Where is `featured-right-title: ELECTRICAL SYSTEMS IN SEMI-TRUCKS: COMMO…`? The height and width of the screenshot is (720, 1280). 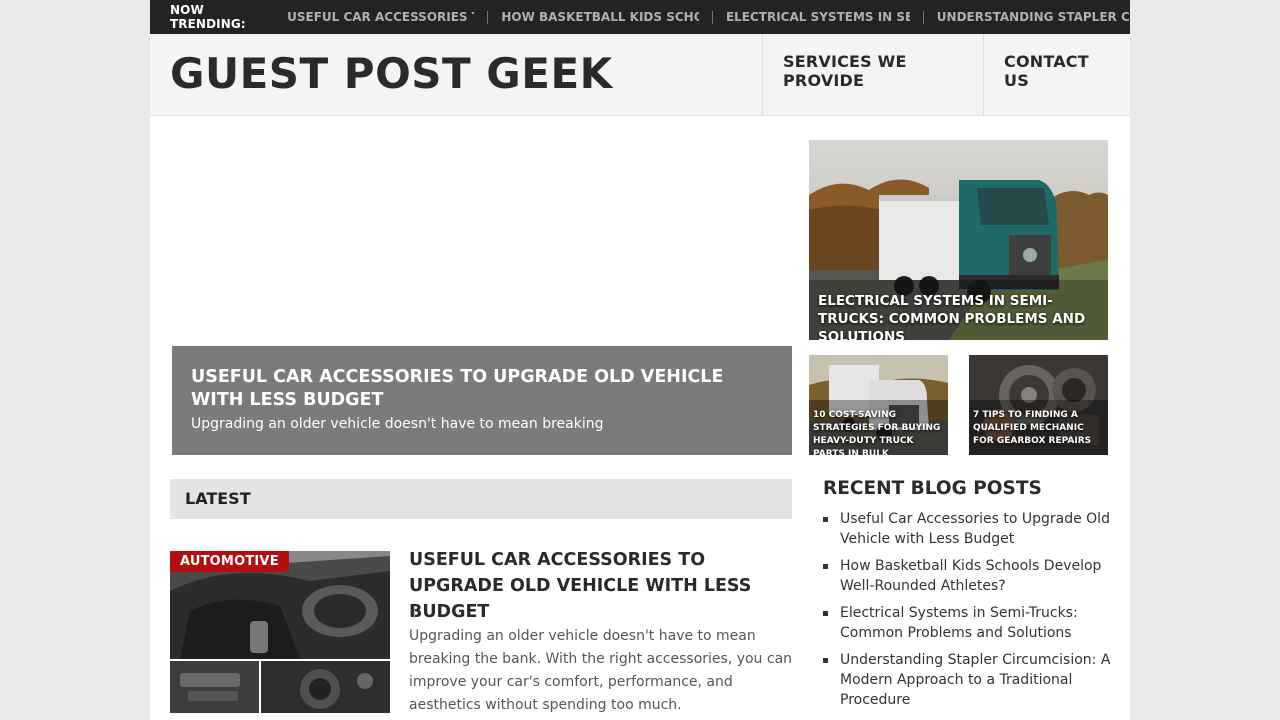 featured-right-title: ELECTRICAL SYSTEMS IN SEMI-TRUCKS: COMMO… is located at coordinates (960, 316).